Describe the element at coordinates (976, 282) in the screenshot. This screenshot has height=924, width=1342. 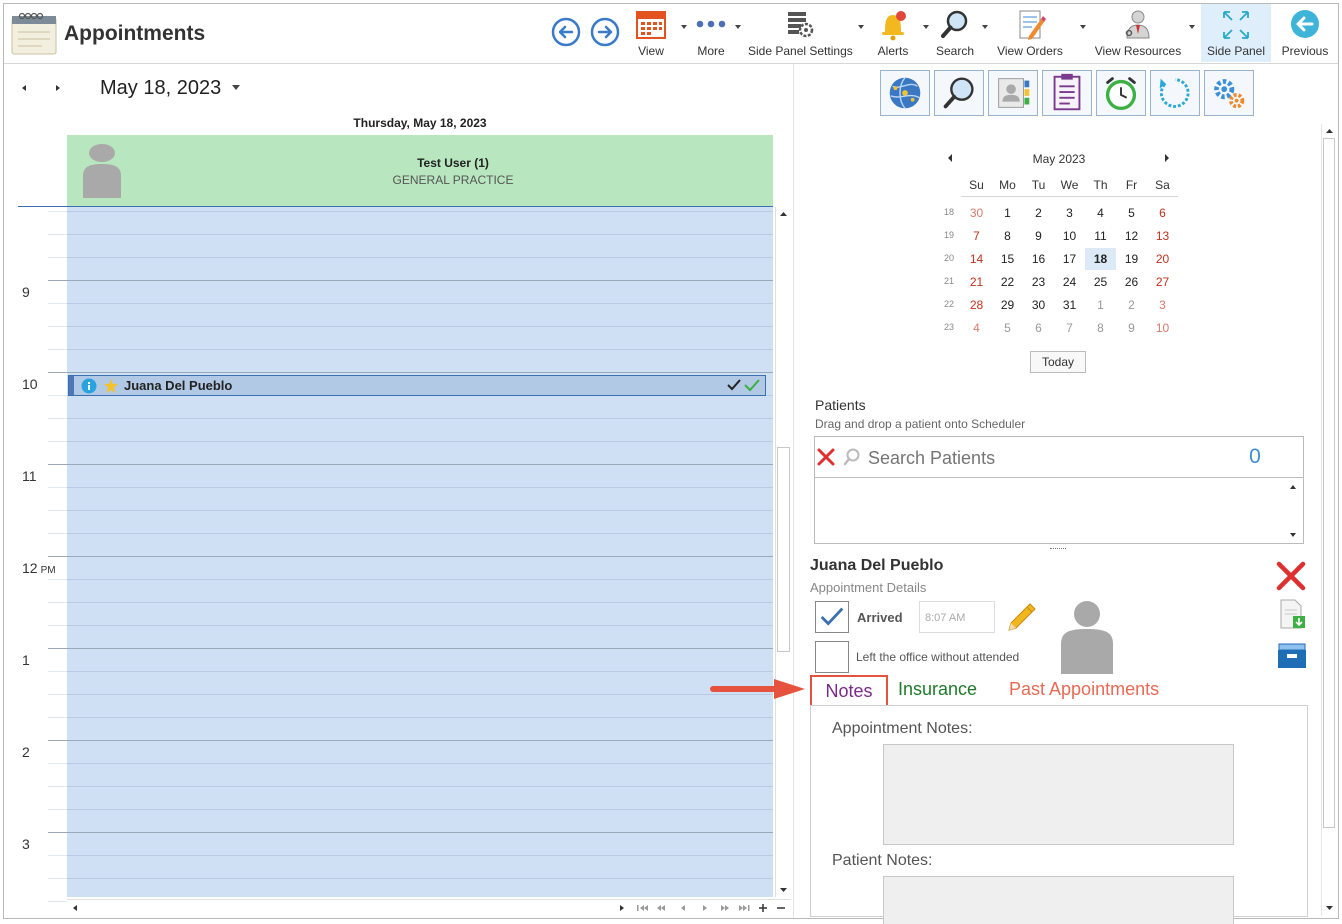
I see `calendar-day: 21` at that location.